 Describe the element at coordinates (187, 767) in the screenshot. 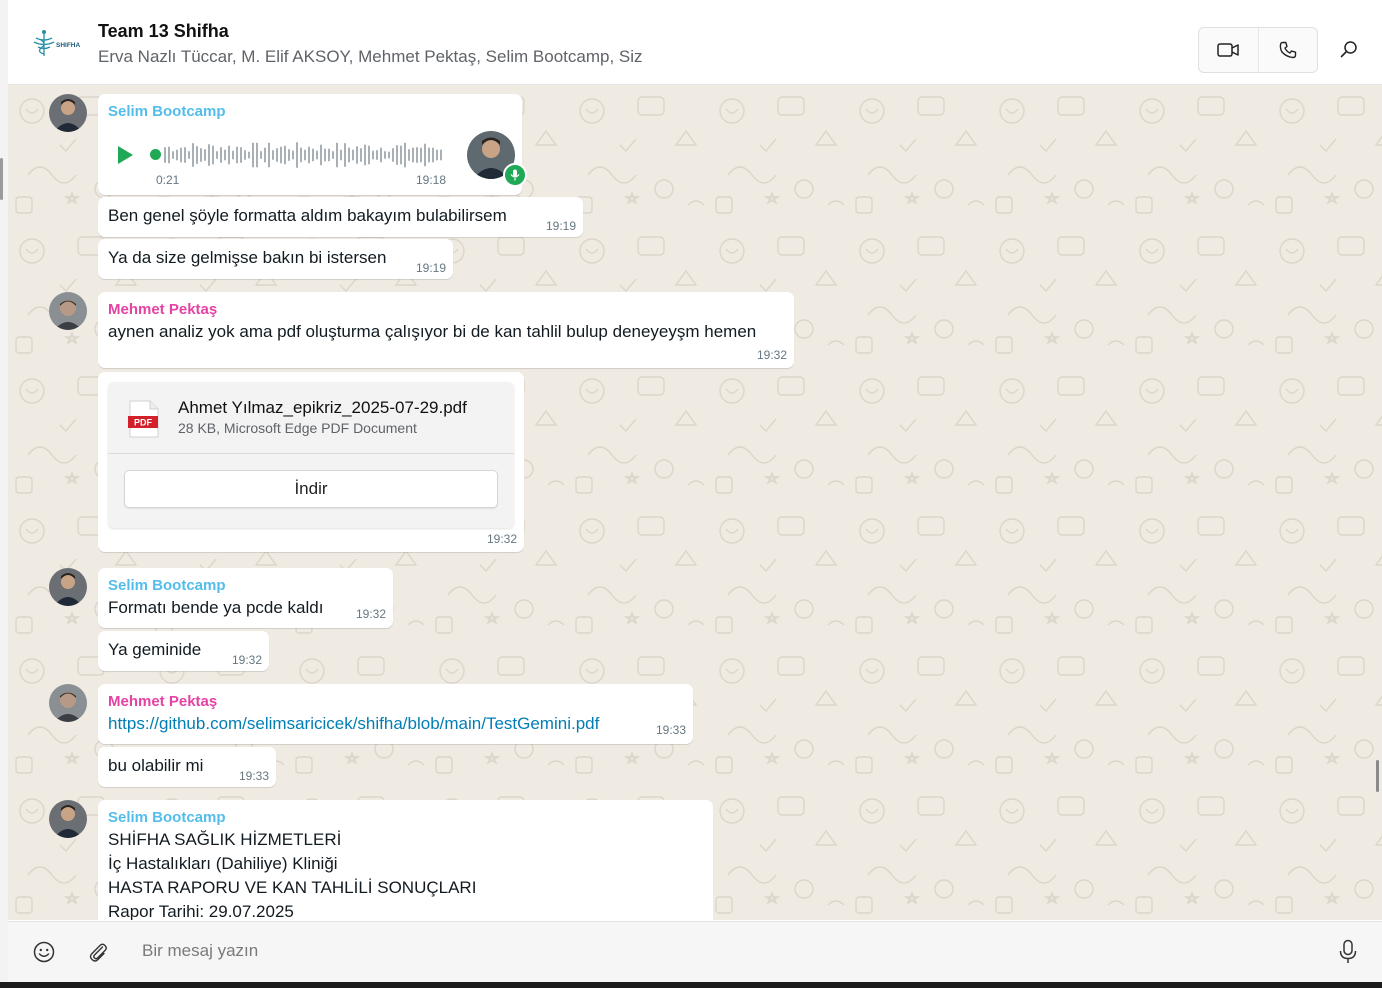

I see `text-message: bu olabilir mi 19:33` at that location.